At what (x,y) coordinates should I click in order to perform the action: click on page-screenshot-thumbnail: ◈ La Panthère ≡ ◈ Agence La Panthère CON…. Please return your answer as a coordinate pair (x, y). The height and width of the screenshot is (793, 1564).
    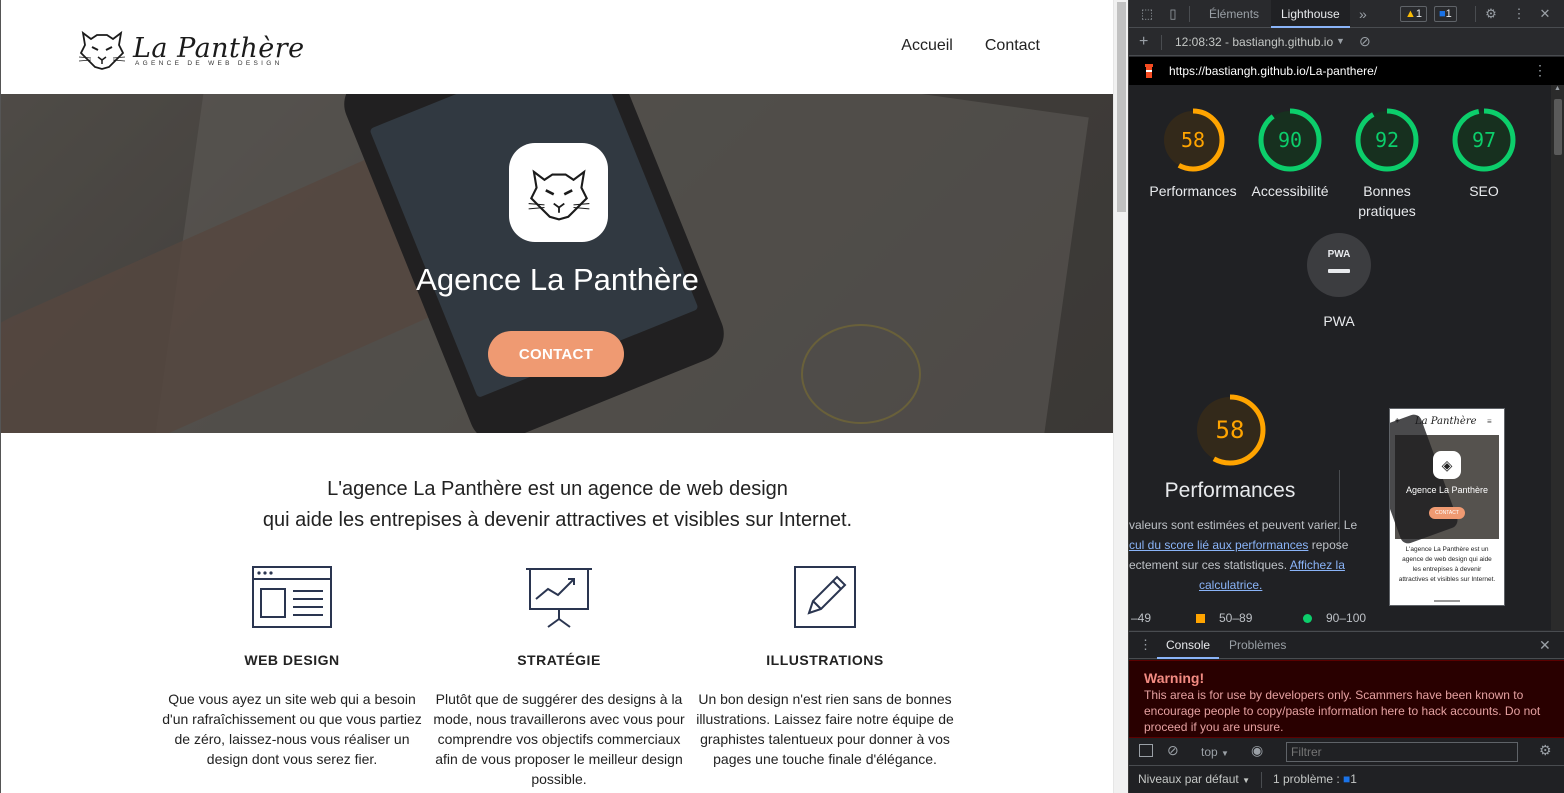
    Looking at the image, I should click on (1447, 507).